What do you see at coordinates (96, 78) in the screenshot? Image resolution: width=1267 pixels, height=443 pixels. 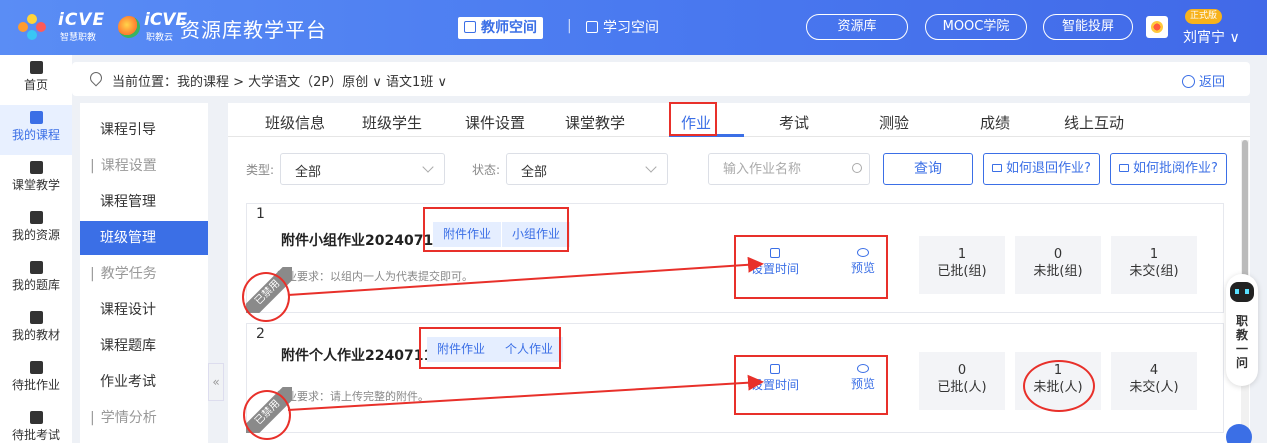 I see `location-icon` at bounding box center [96, 78].